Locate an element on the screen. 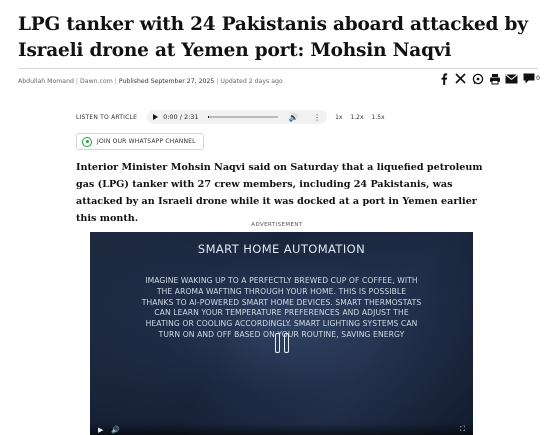 Image resolution: width=554 pixels, height=435 pixels. video-title: SMART HOME AUTOMATION is located at coordinates (281, 249).